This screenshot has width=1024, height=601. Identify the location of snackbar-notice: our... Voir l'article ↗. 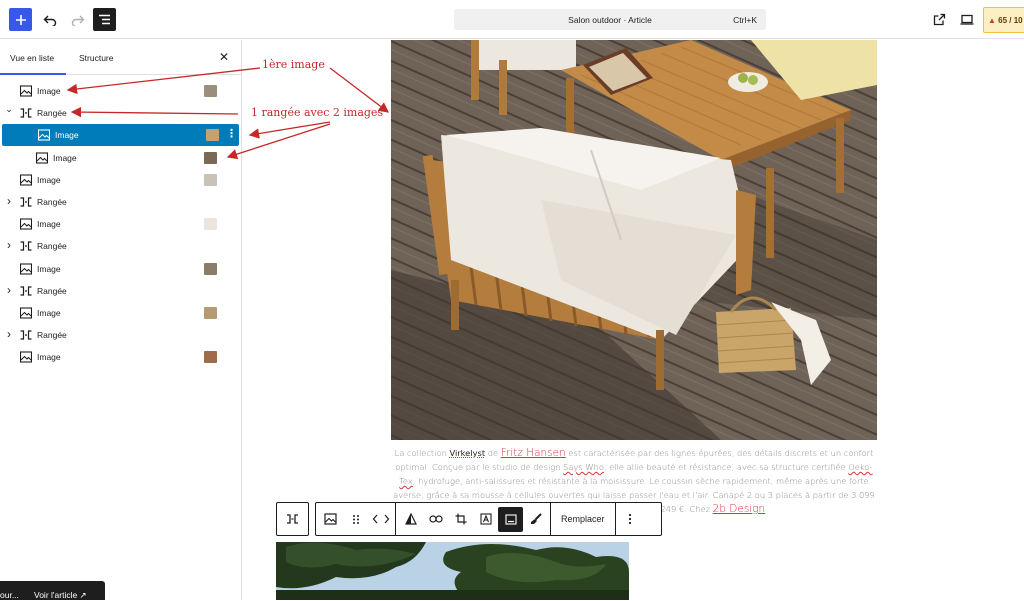
(52, 590).